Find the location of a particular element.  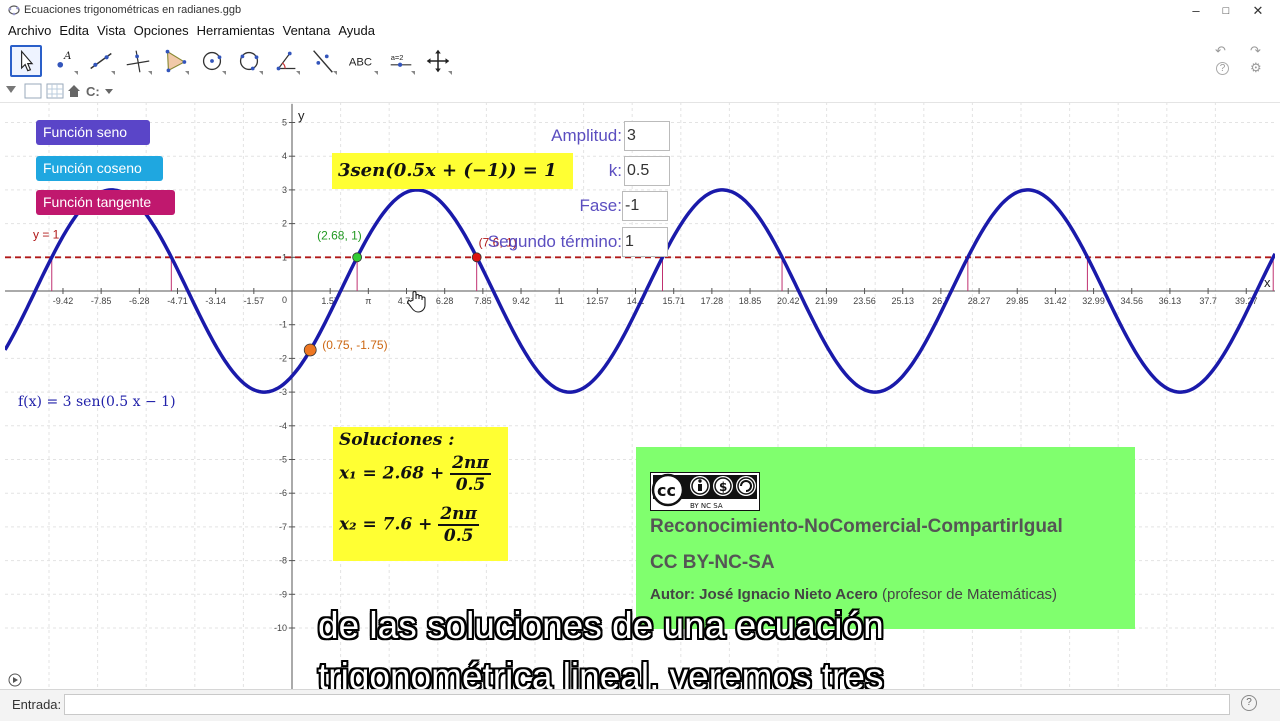

y-tick-label: -5 is located at coordinates (283, 460).